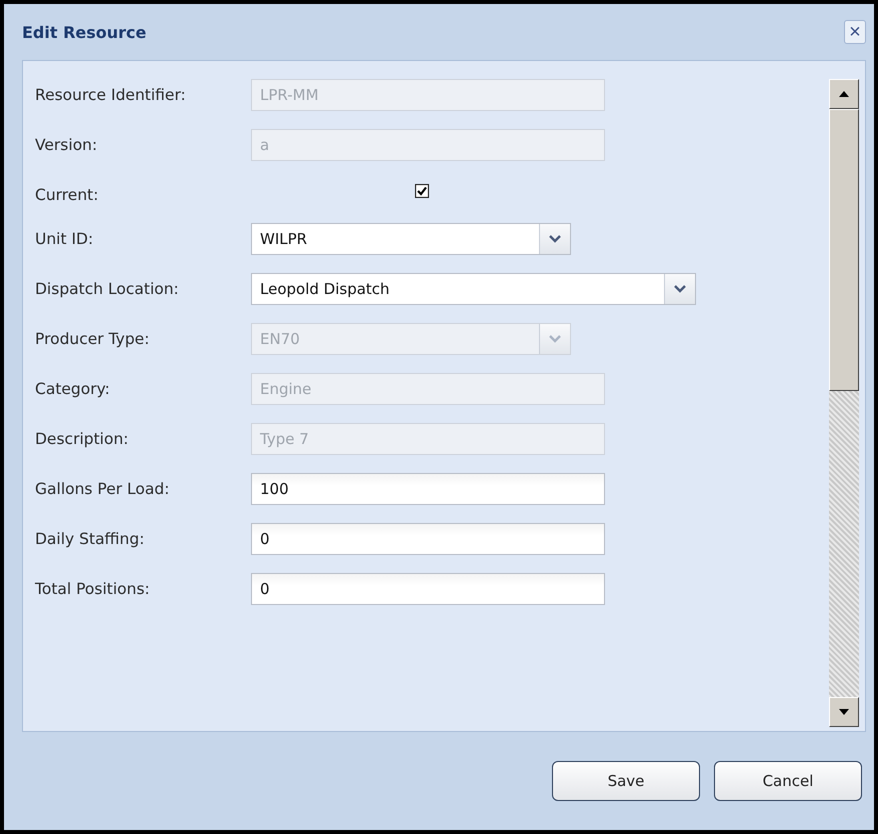 The height and width of the screenshot is (834, 878). Describe the element at coordinates (93, 589) in the screenshot. I see `field-label: Total Positions:` at that location.